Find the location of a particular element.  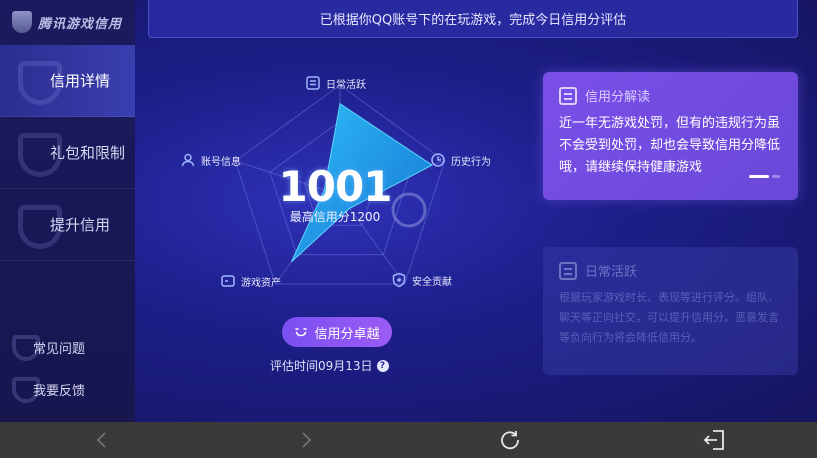

axis-label-text: 游戏资产 is located at coordinates (261, 283).